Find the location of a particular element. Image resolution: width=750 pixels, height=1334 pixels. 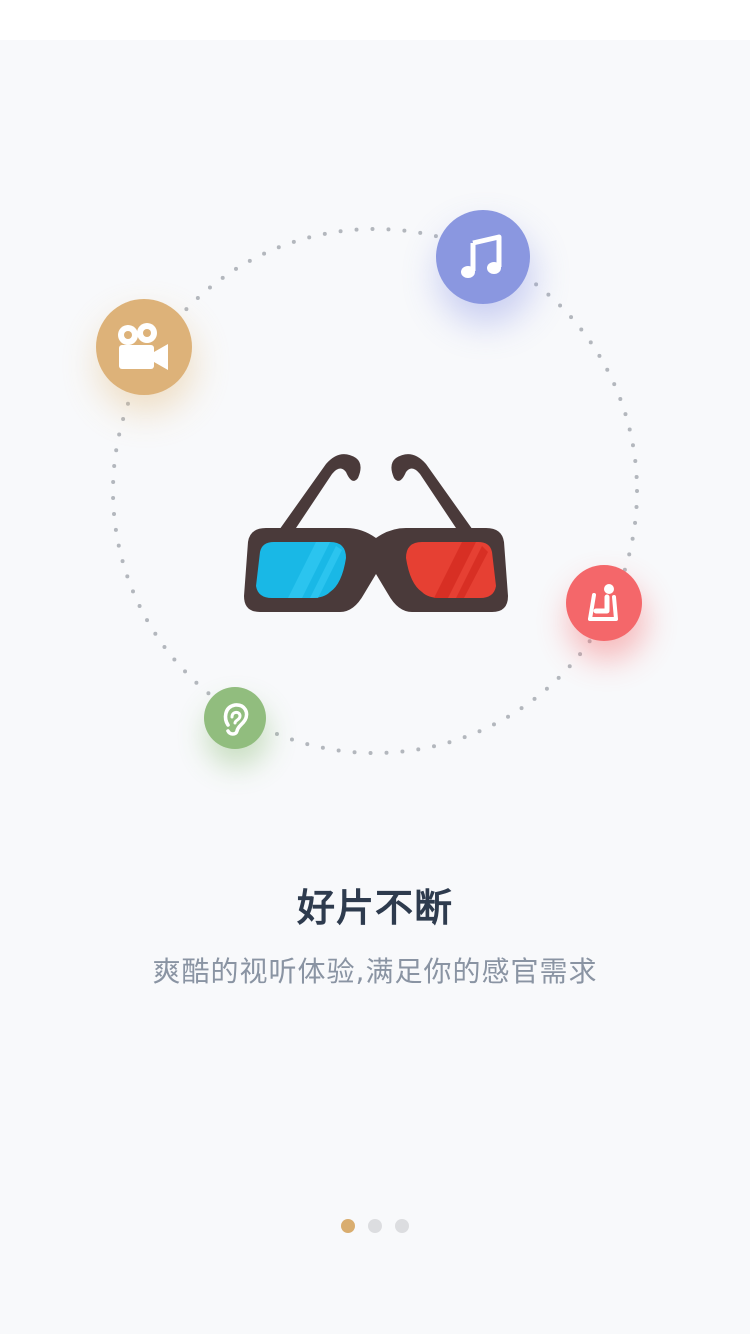

music-note-icon is located at coordinates (483, 257).